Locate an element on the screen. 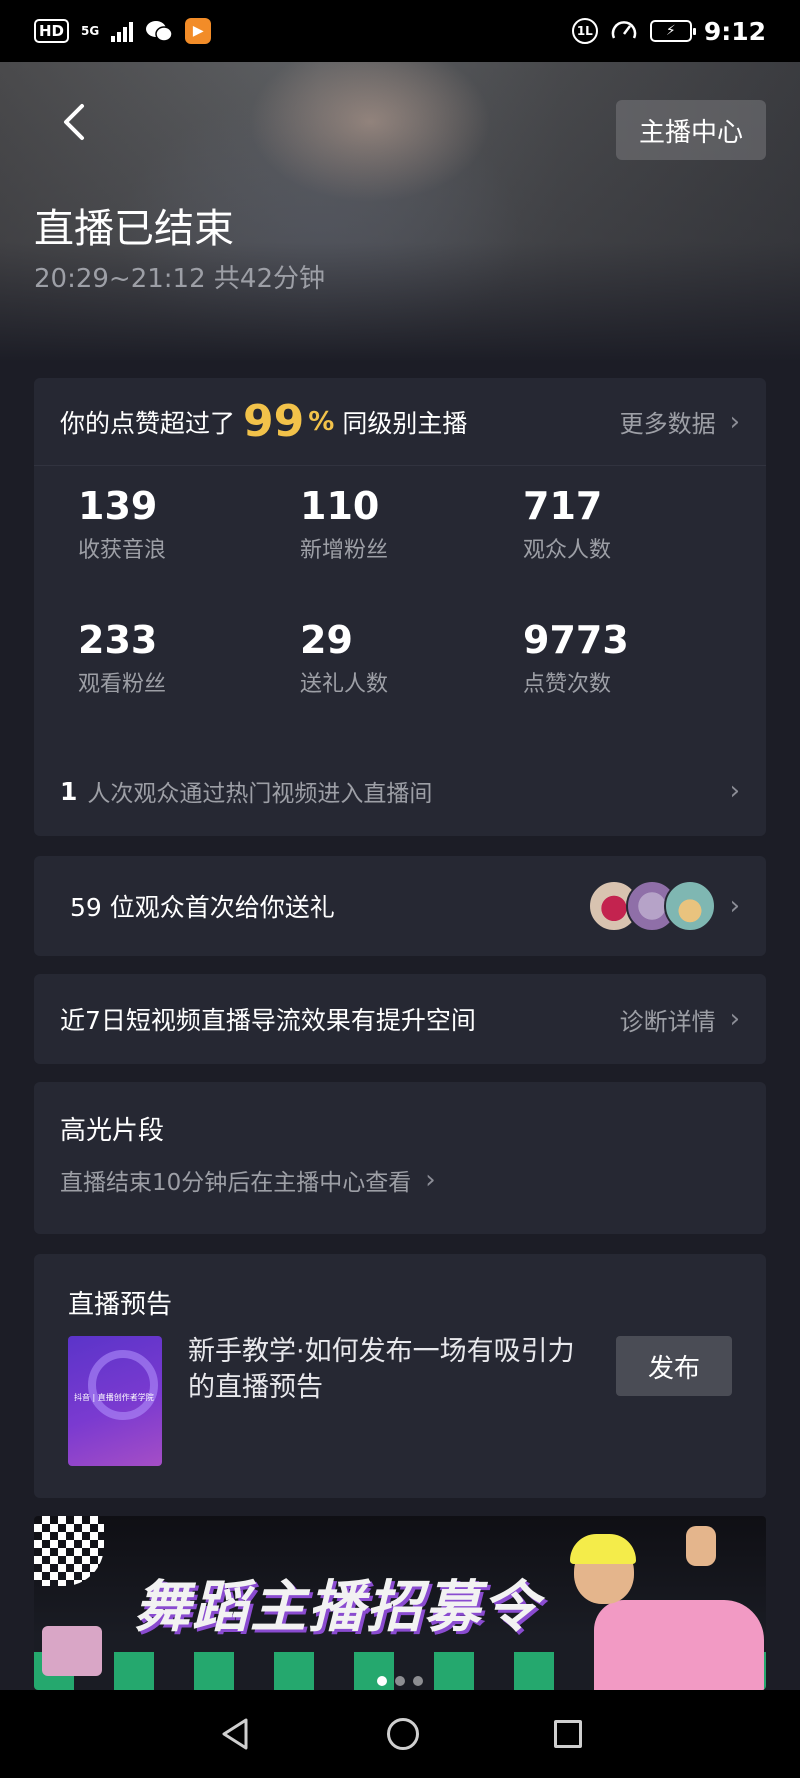  battery-icon: ⚡ is located at coordinates (672, 31).